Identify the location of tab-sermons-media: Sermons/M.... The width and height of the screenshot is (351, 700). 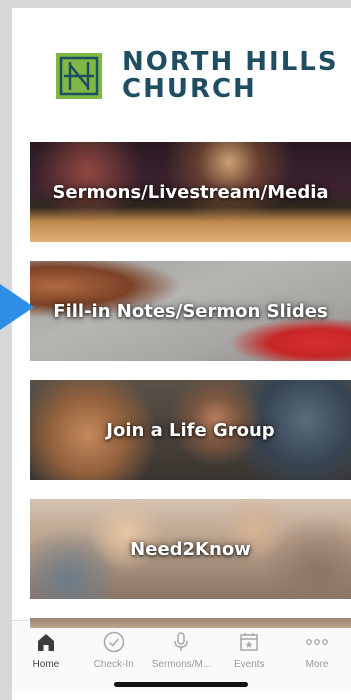
(181, 650).